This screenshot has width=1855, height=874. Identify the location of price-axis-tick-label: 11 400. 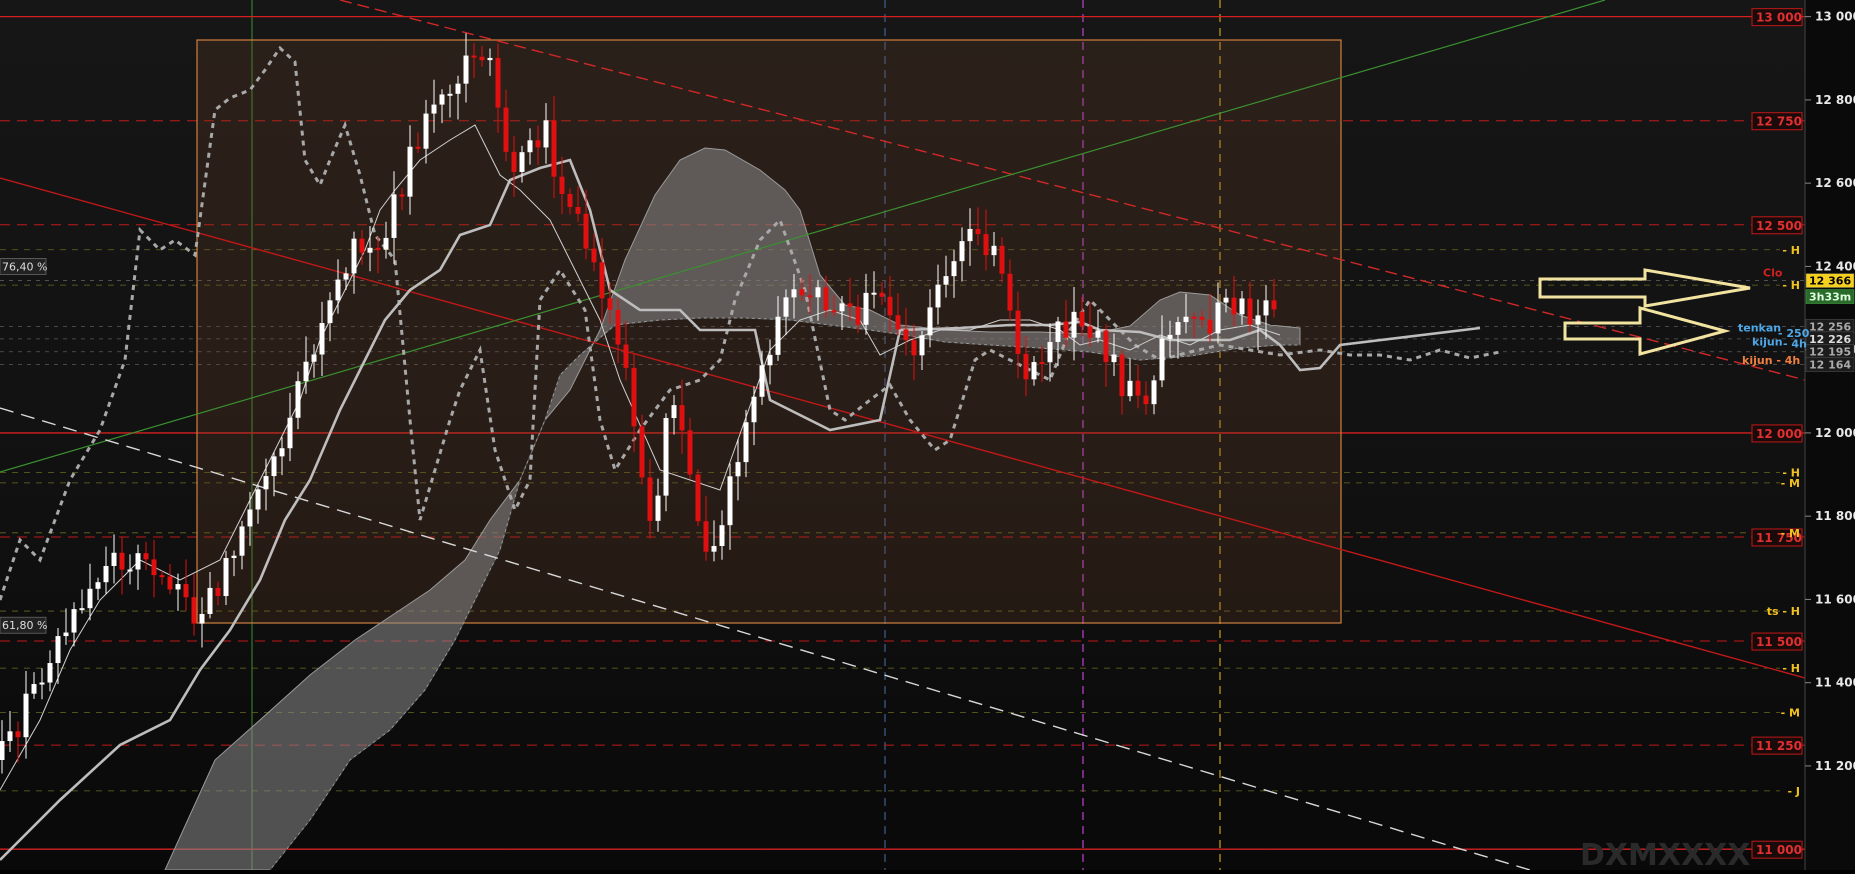
(1835, 683).